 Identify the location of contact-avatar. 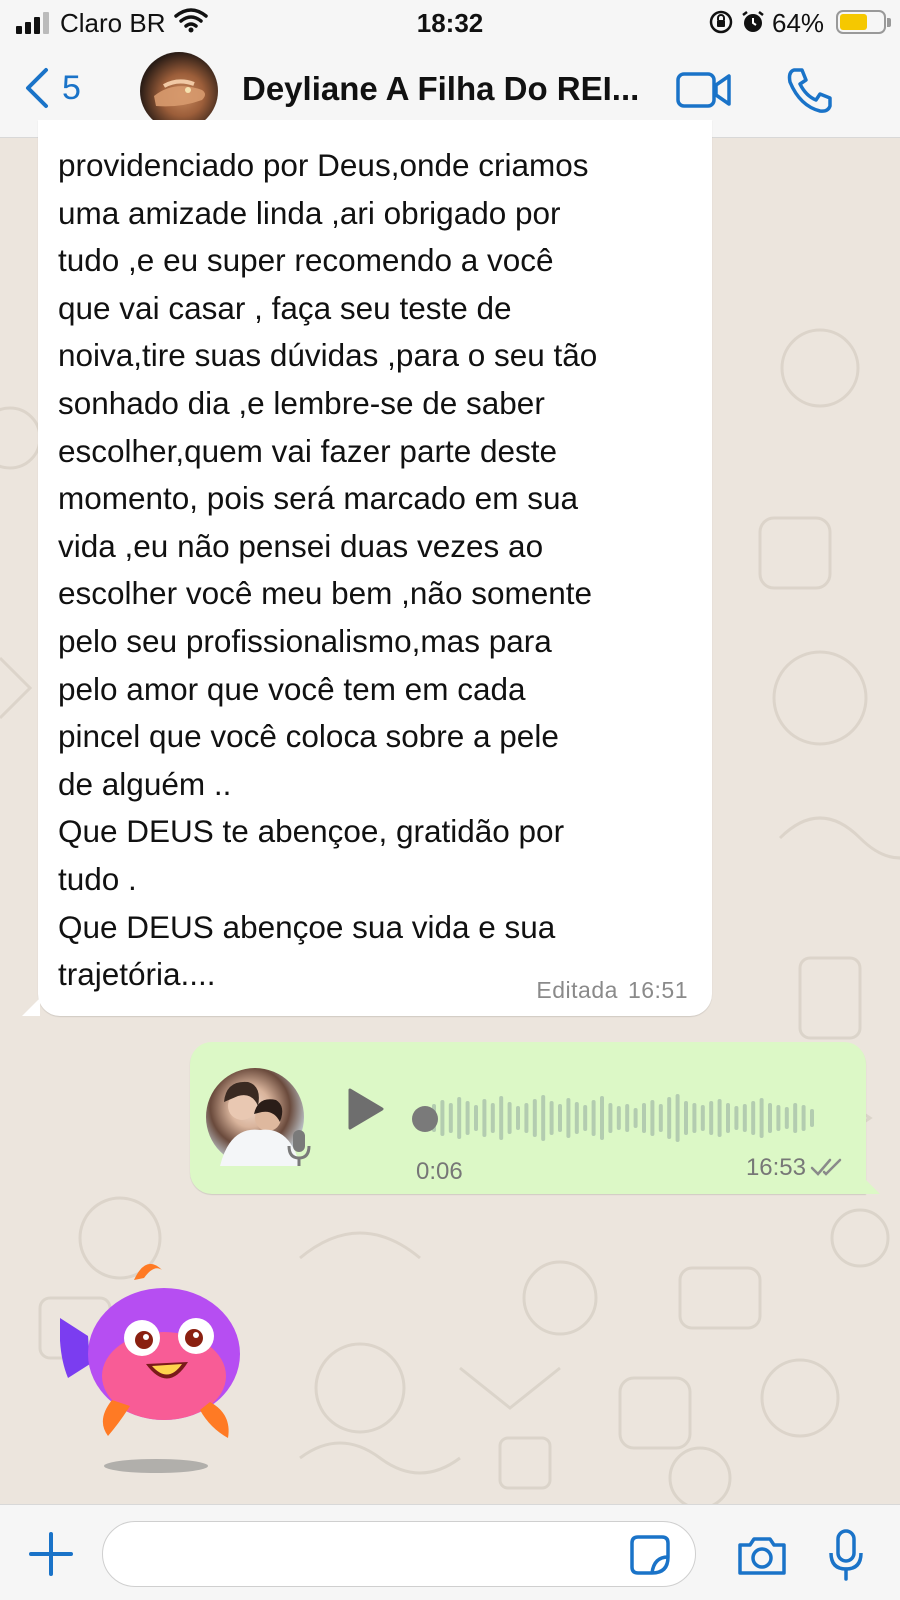
(179, 91).